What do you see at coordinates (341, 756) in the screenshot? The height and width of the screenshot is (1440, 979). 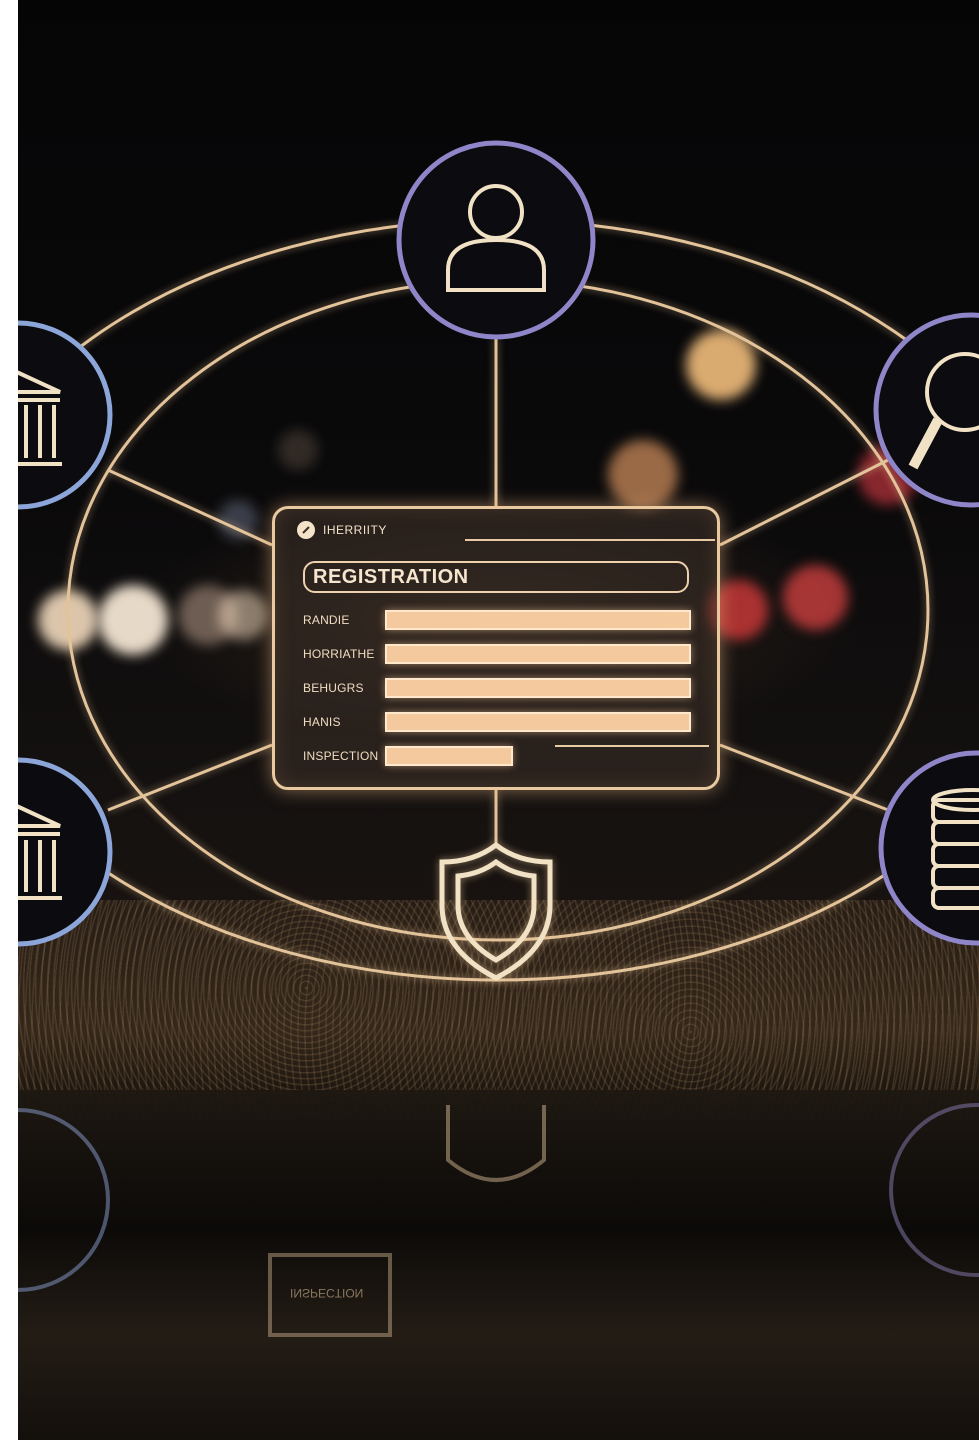 I see `field-label: INSPECTION` at bounding box center [341, 756].